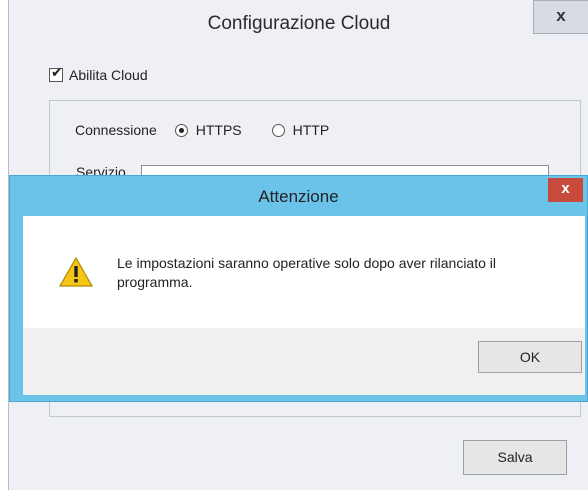 The height and width of the screenshot is (490, 588). What do you see at coordinates (278, 130) in the screenshot?
I see `radio-http` at bounding box center [278, 130].